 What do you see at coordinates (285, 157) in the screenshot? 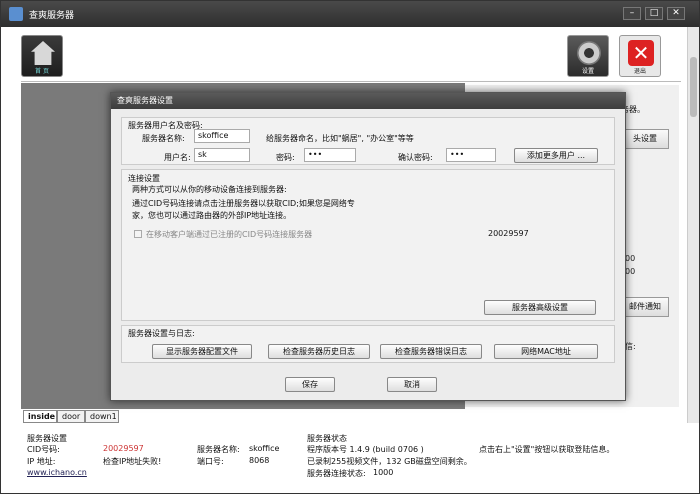
I see `password-label: 密码:` at bounding box center [285, 157].